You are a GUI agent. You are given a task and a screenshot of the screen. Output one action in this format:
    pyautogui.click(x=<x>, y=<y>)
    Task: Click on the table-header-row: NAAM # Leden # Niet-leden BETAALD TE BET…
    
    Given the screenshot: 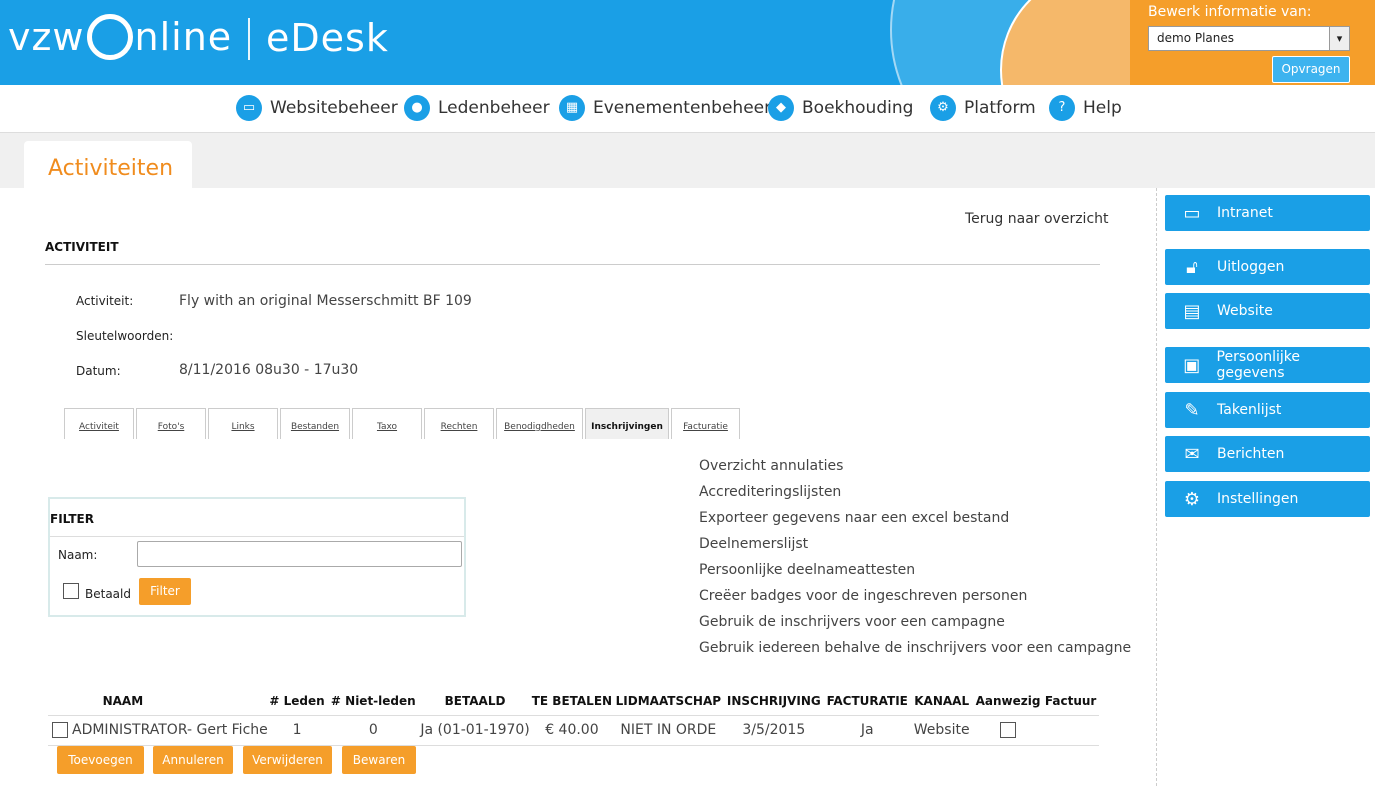 What is the action you would take?
    pyautogui.click(x=573, y=701)
    